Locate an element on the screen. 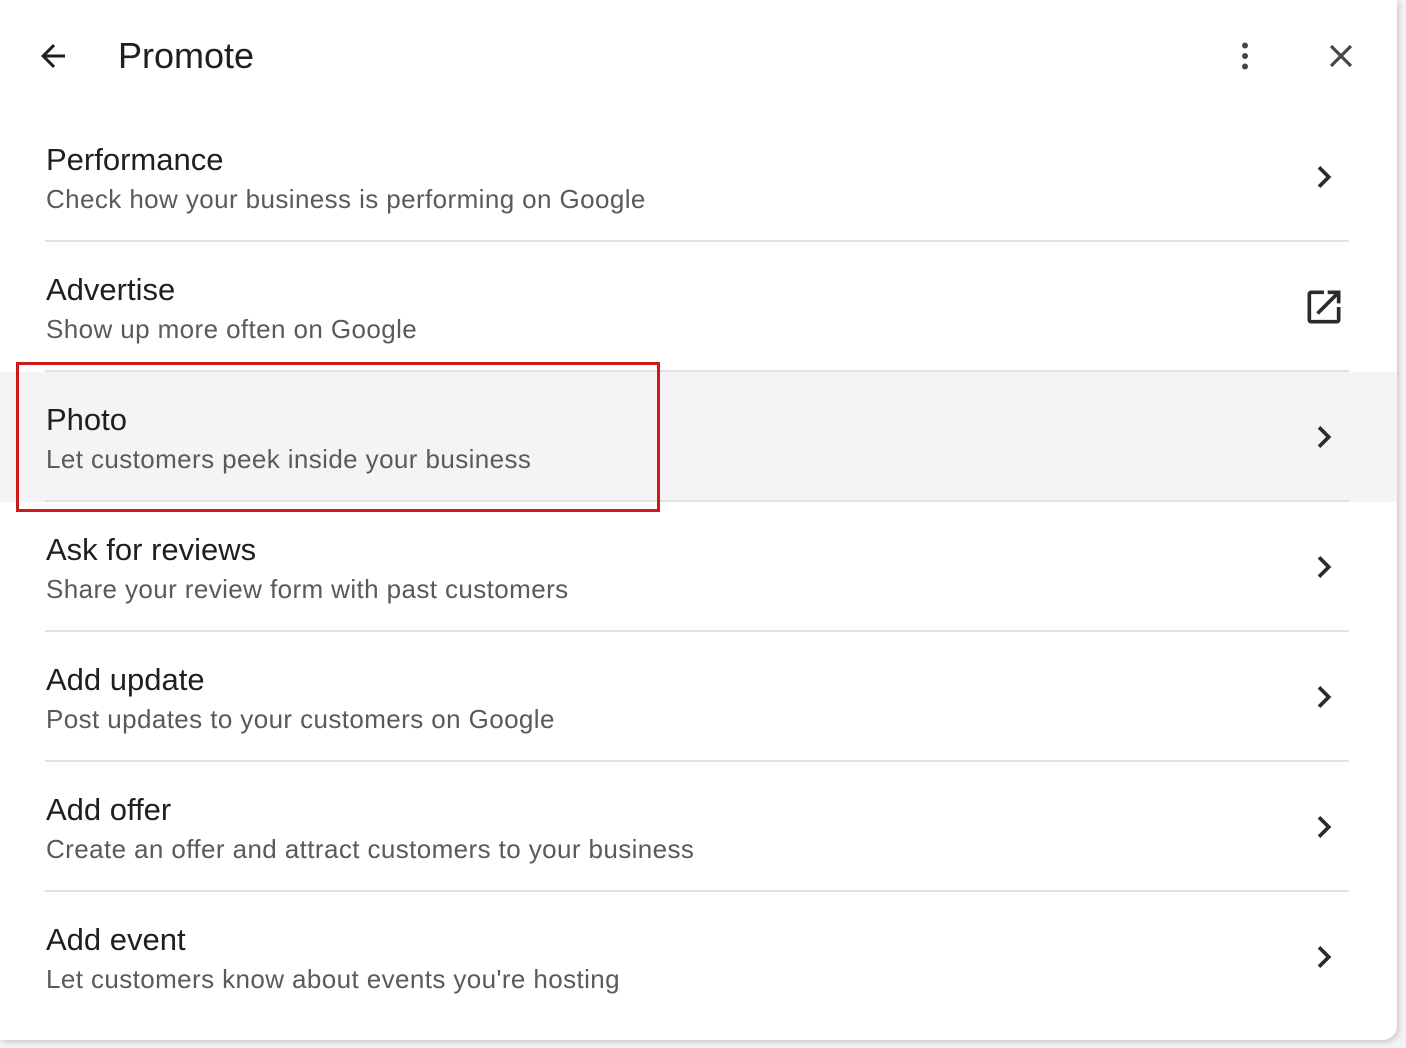  item-label: Add offer is located at coordinates (109, 809).